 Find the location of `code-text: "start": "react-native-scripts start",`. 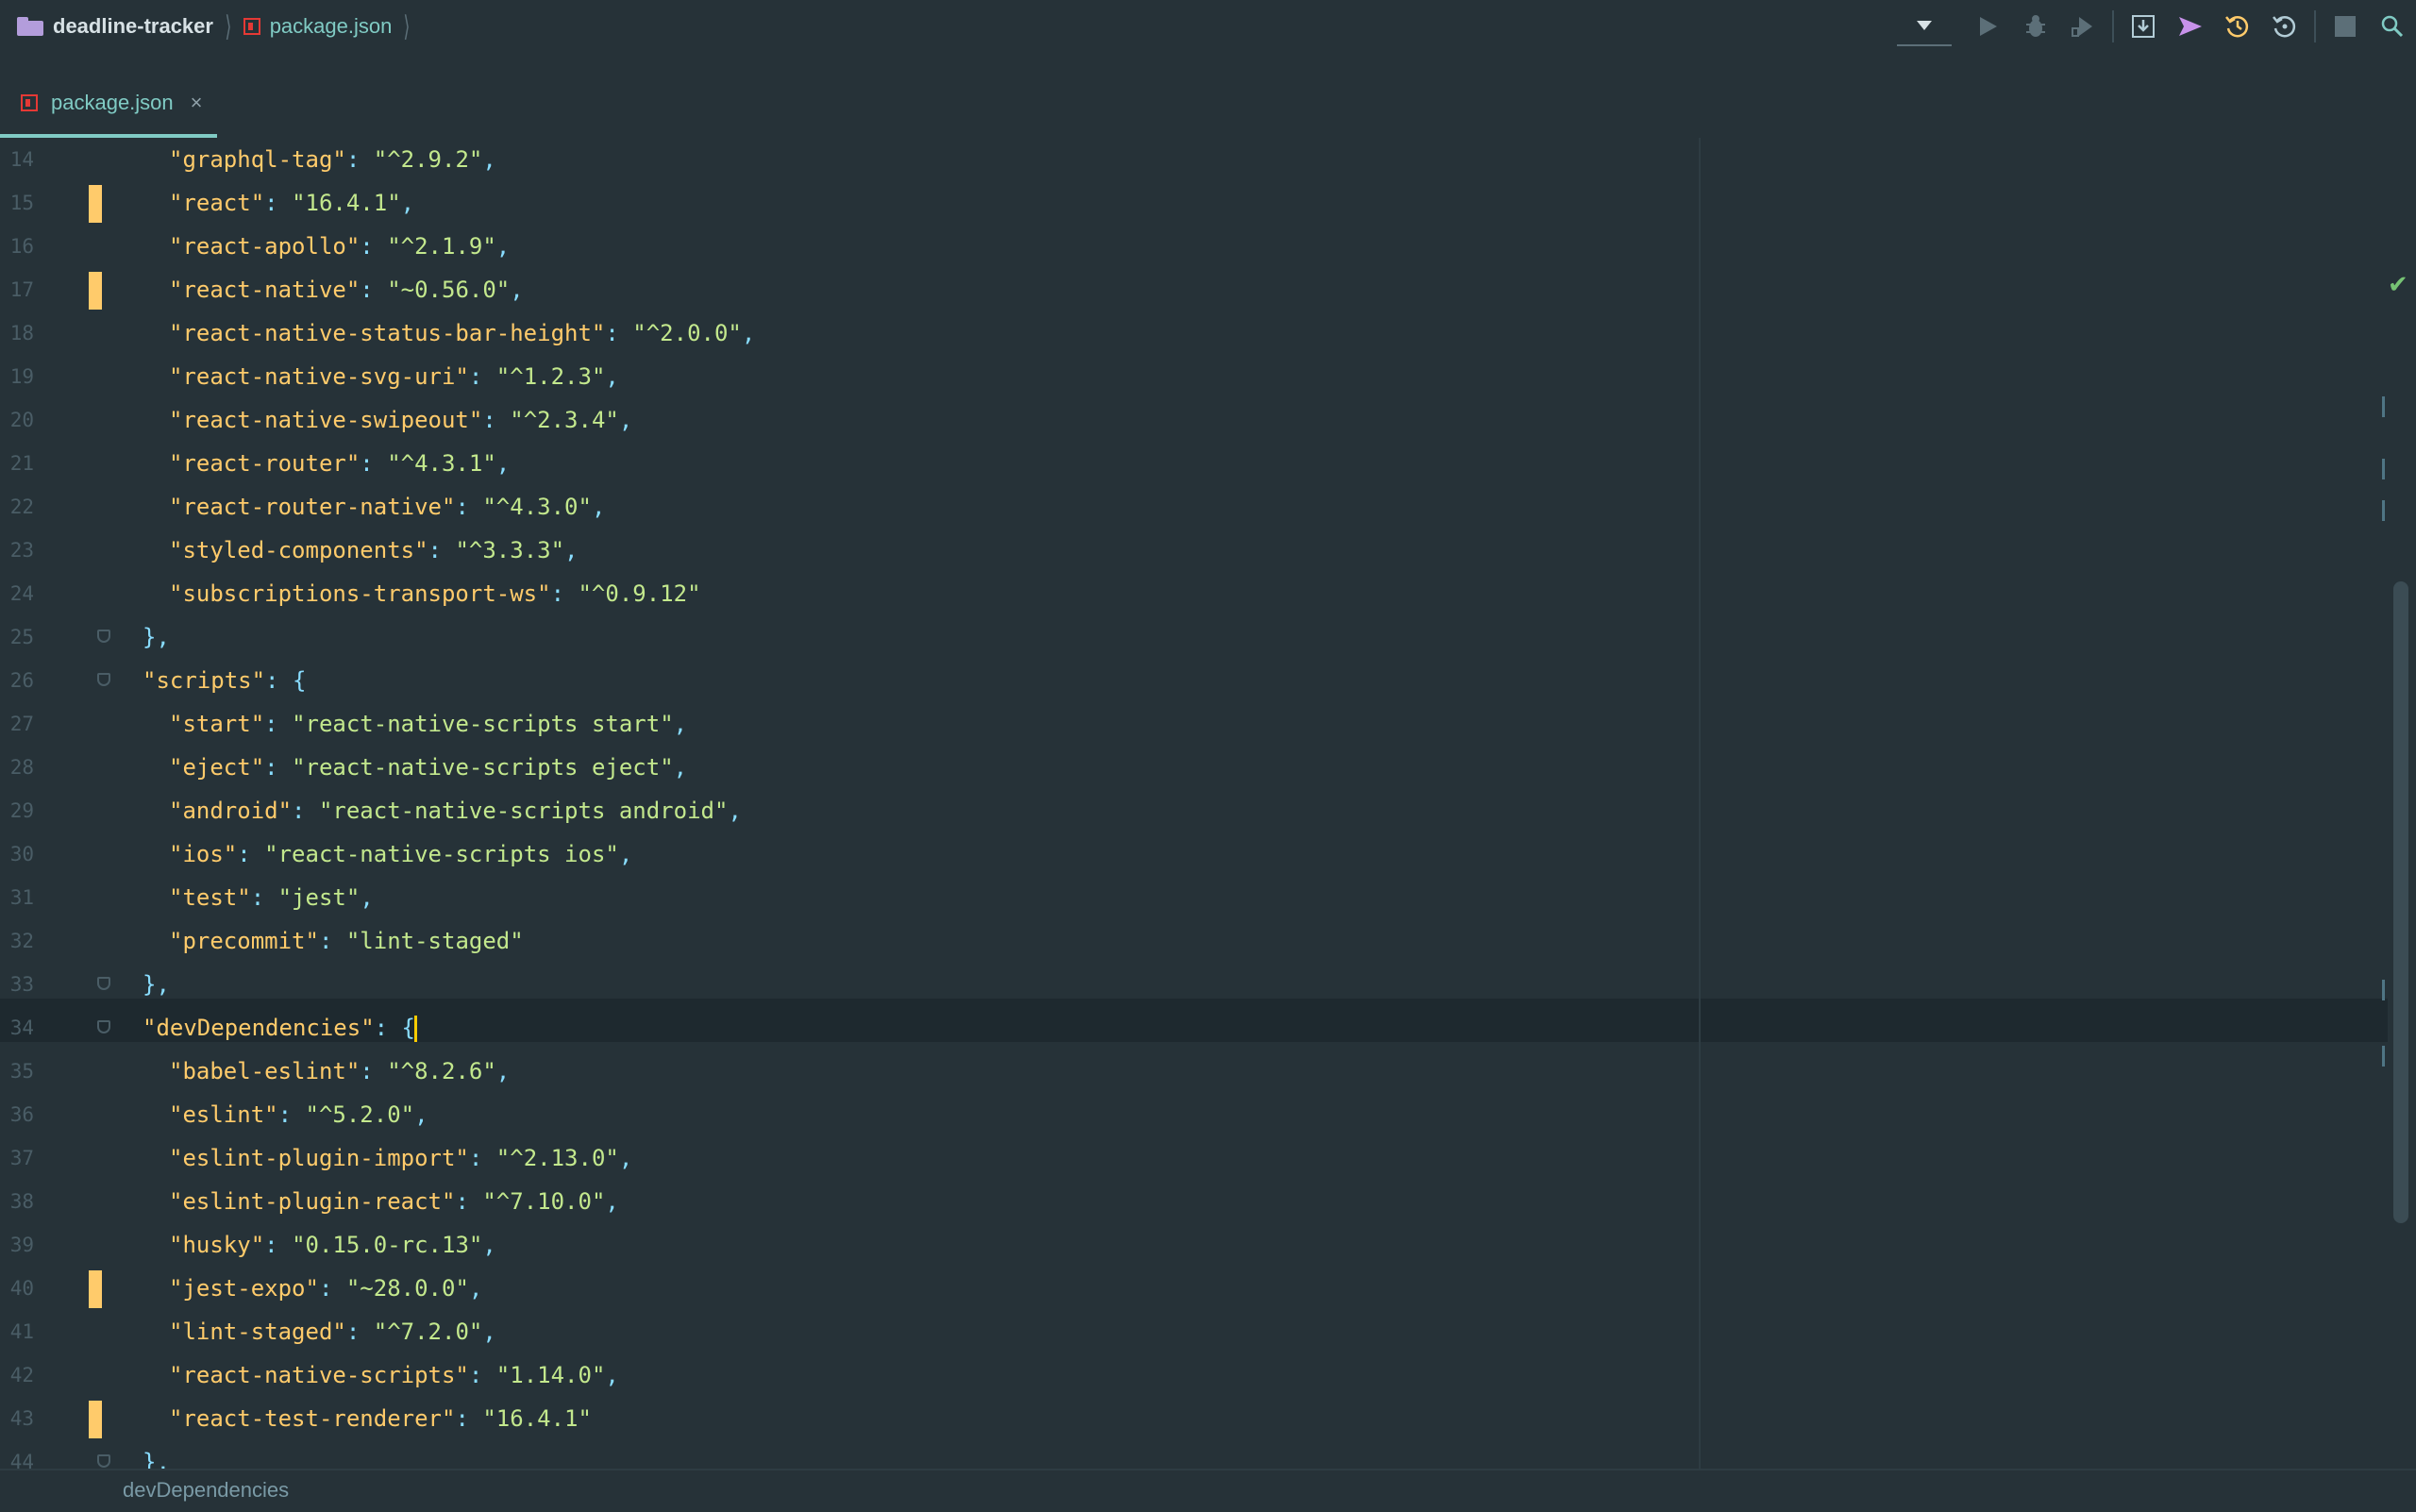

code-text: "start": "react-native-scripts start", is located at coordinates (429, 724).